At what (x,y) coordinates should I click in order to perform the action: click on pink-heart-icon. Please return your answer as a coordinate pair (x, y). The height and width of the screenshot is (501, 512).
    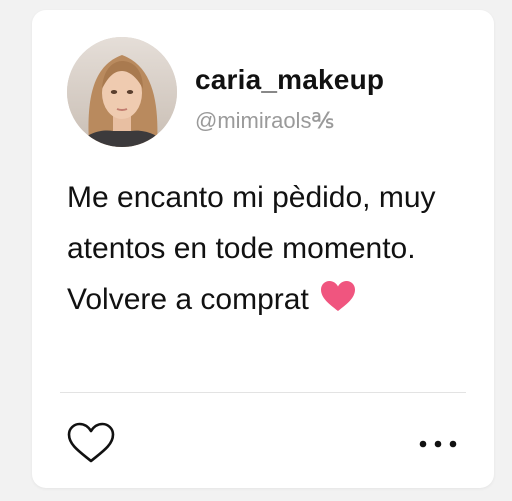
    Looking at the image, I should click on (337, 296).